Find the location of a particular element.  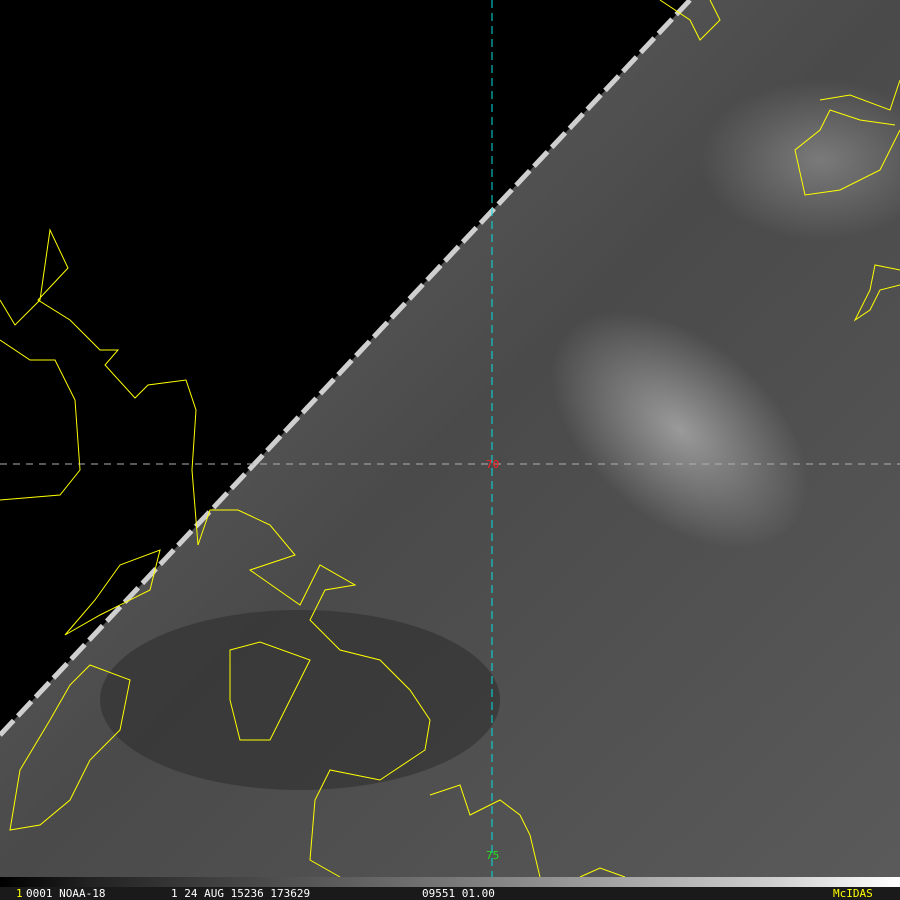

longitude-label: 75 is located at coordinates (493, 855).